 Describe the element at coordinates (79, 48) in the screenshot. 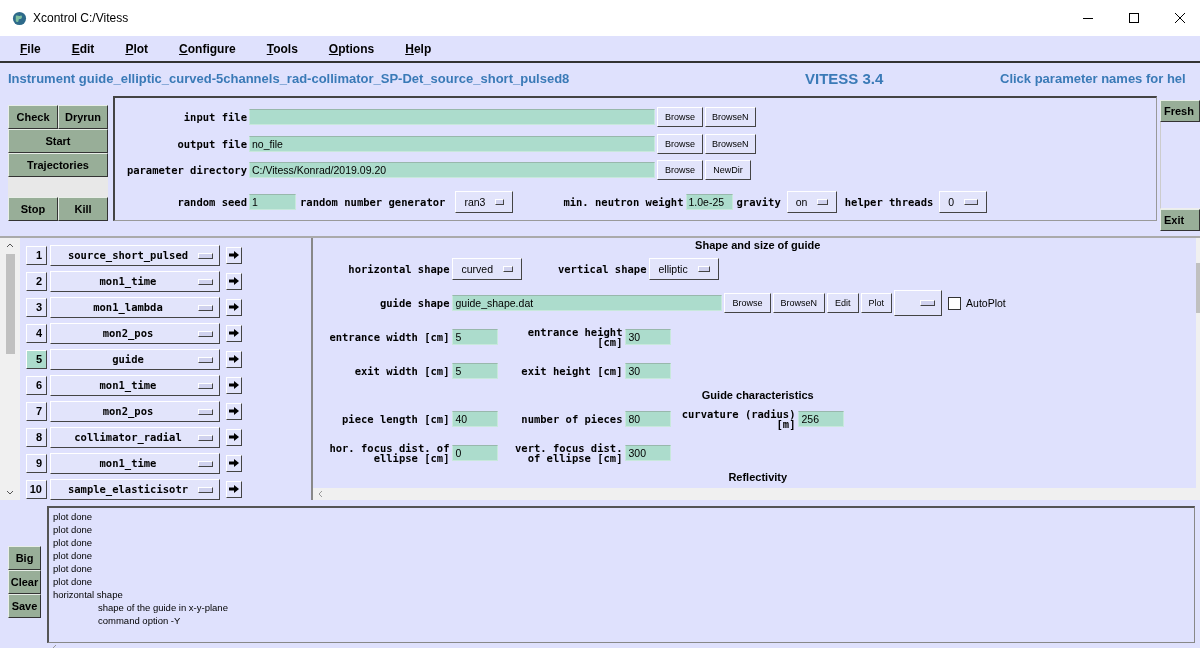

I see `menu-item: Edit` at that location.